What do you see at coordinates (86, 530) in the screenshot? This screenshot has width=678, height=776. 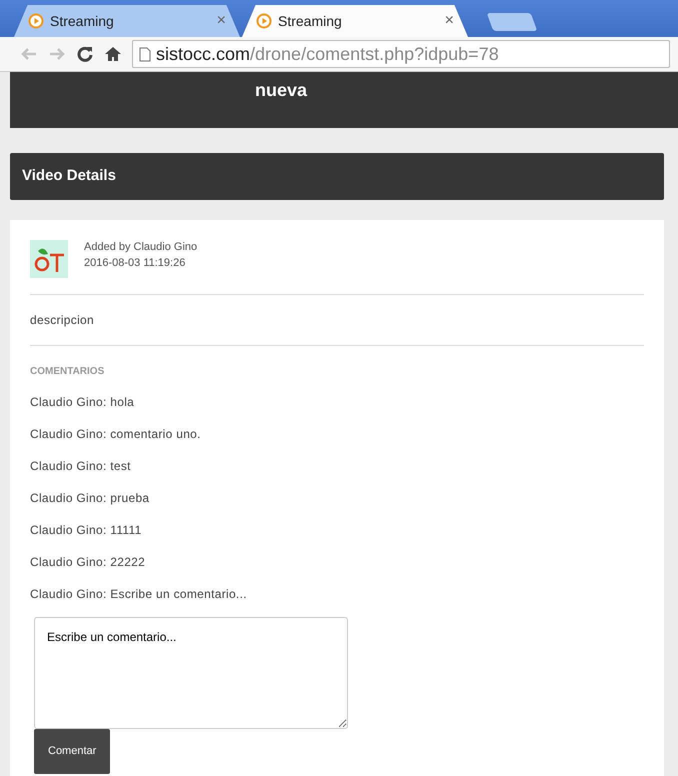 I see `comment-text: Claudio Gino: 11111` at bounding box center [86, 530].